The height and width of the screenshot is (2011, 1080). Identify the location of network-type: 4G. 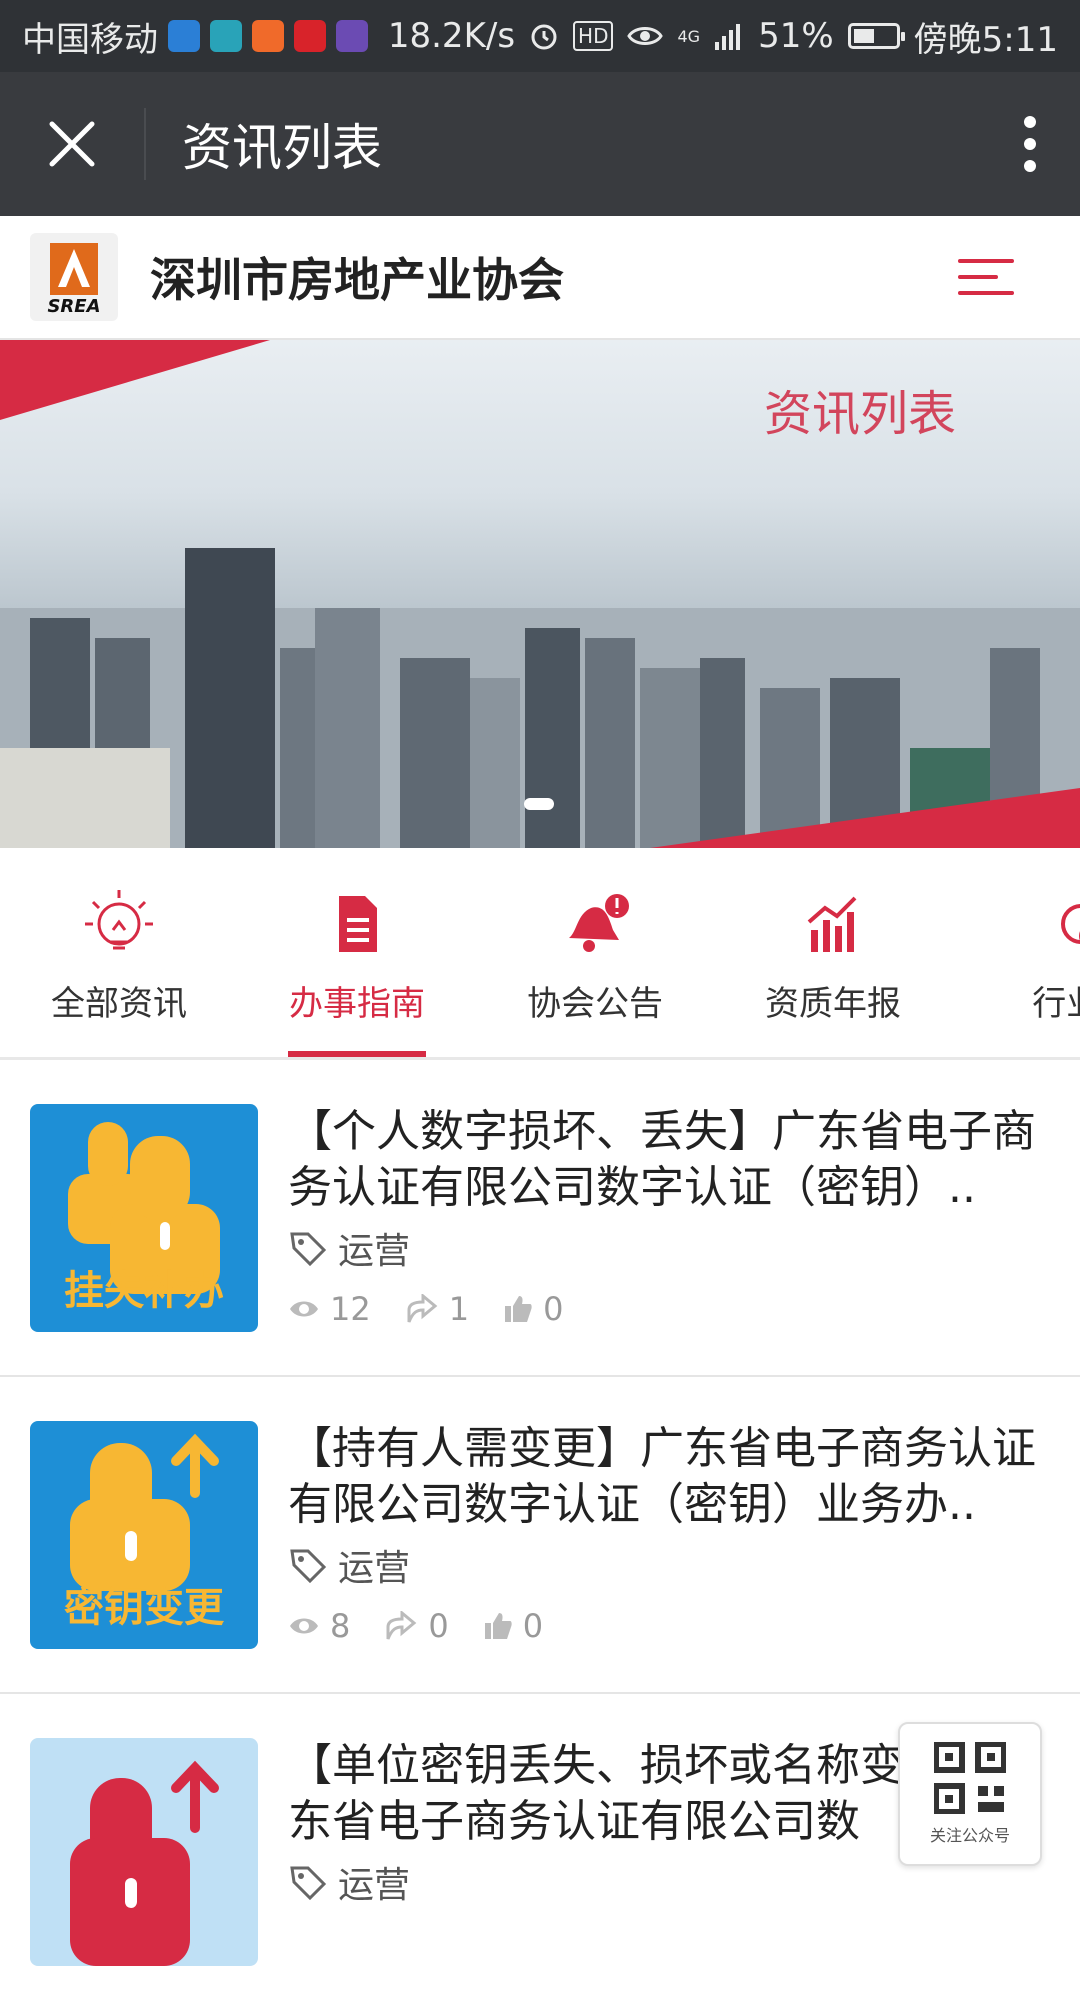
(689, 36).